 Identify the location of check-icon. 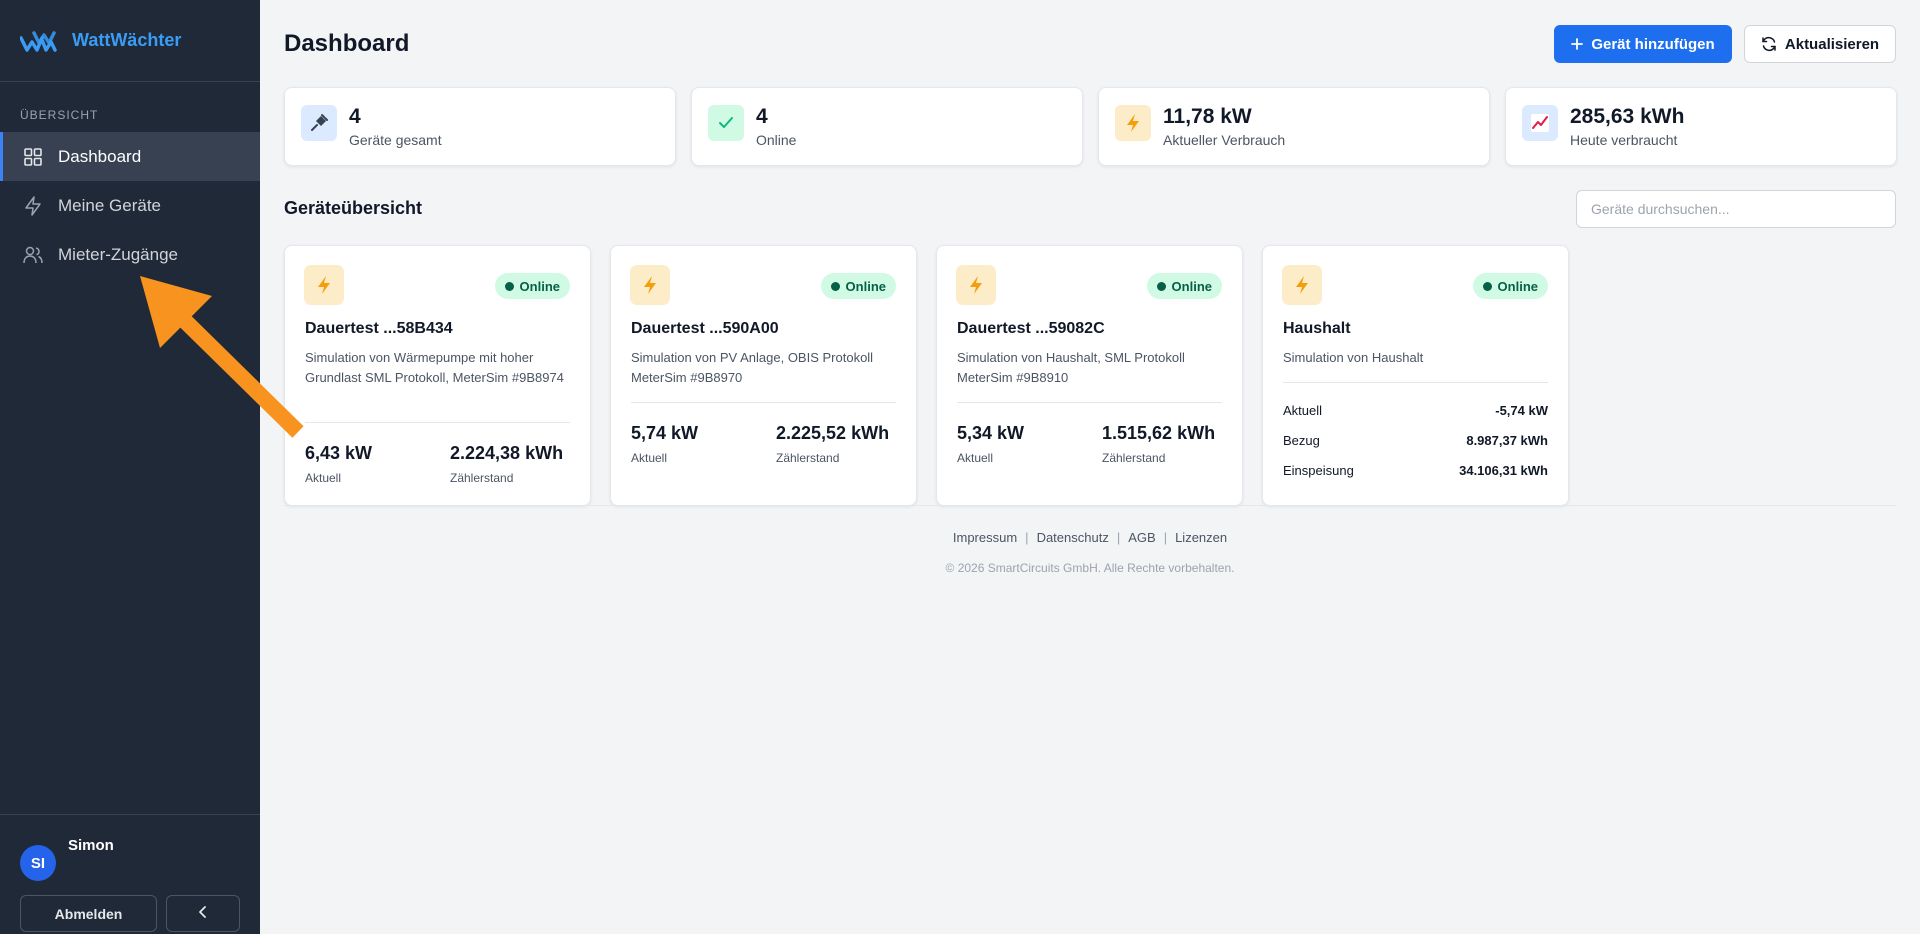
(726, 123).